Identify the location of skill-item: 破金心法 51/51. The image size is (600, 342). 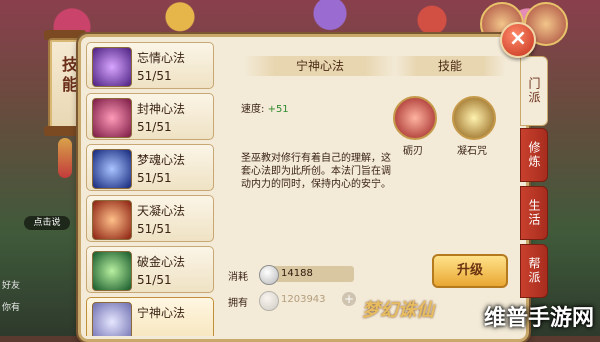
(150, 269).